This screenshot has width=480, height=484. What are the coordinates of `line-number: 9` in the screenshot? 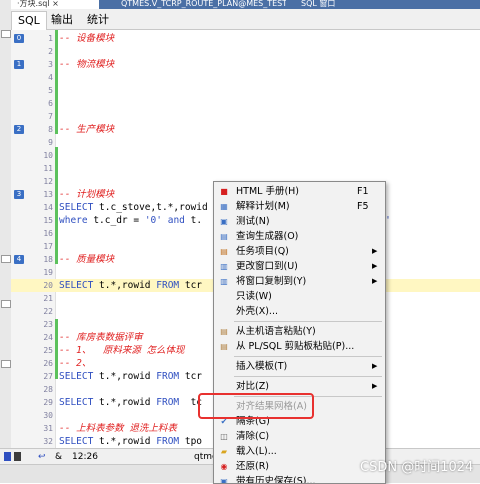 It's located at (50, 142).